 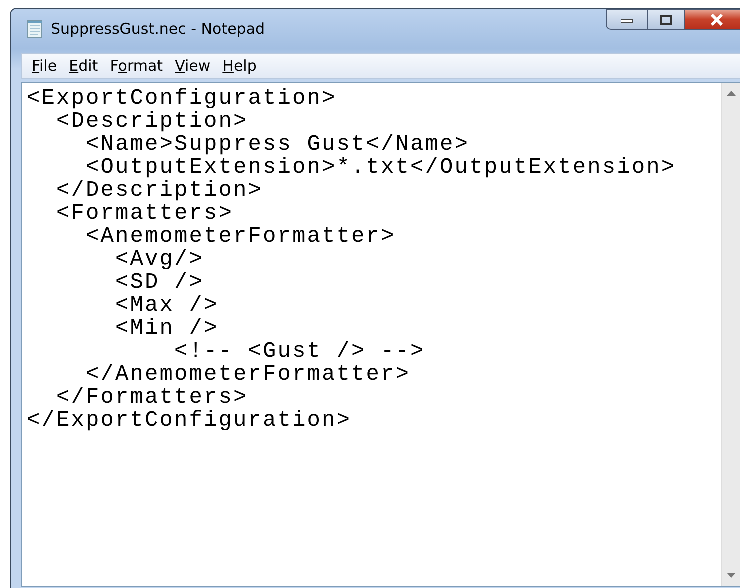 I want to click on scroll-down-icon, so click(x=731, y=575).